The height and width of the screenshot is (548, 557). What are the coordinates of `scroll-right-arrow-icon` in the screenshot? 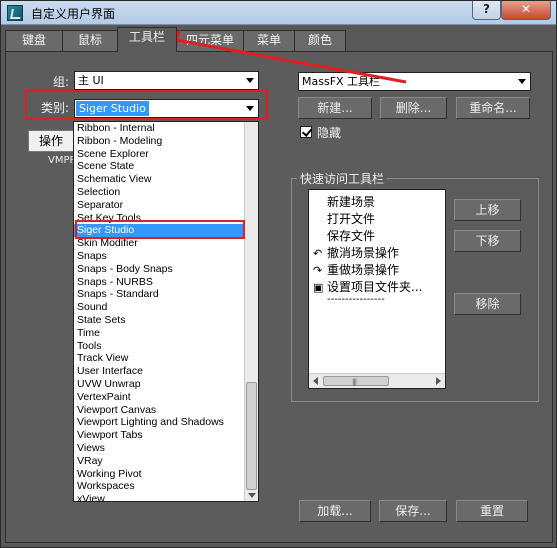 It's located at (438, 381).